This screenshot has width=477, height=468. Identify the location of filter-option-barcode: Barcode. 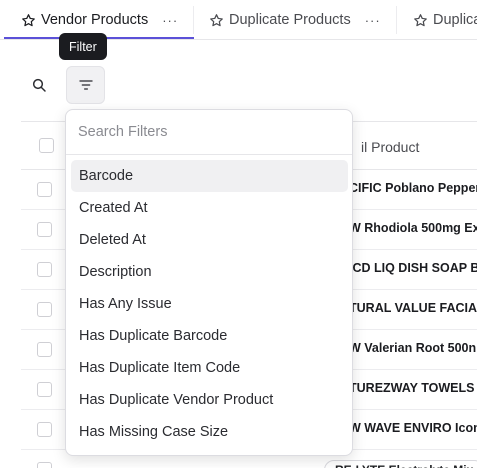
(209, 176).